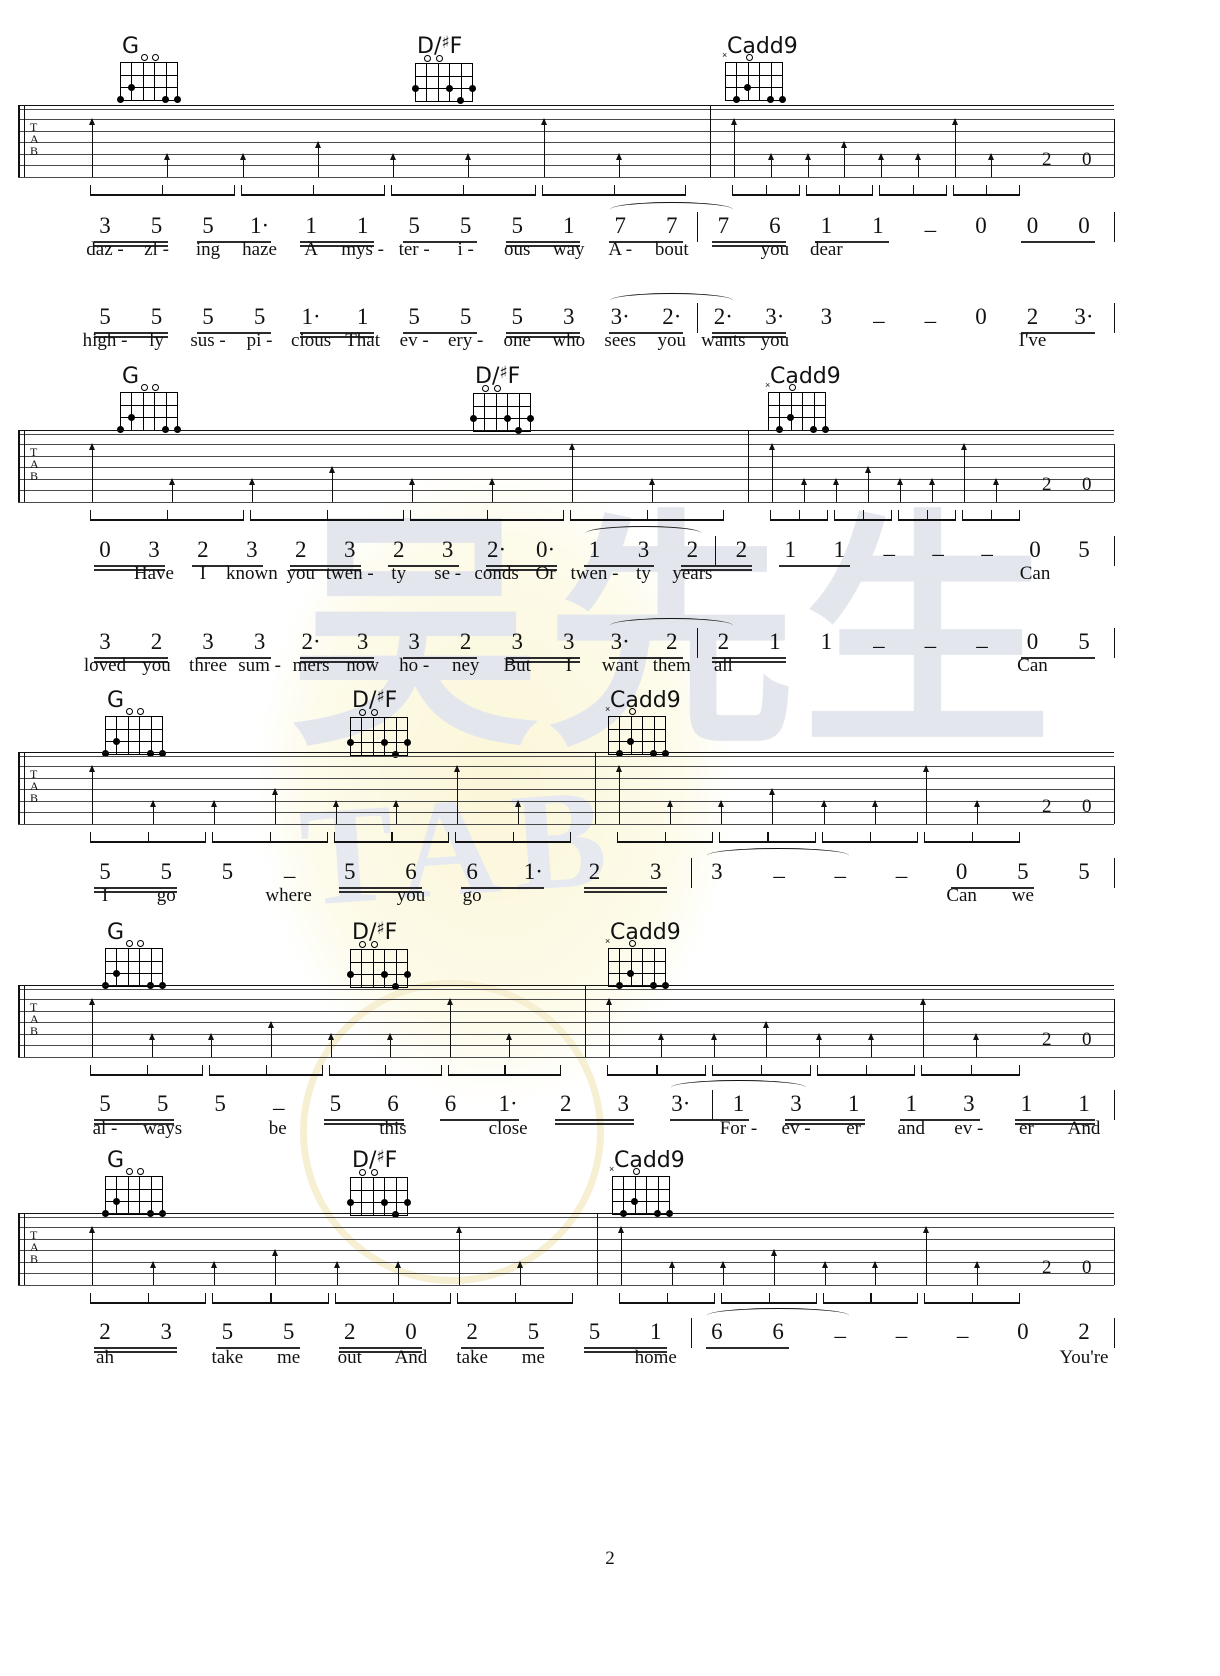 This screenshot has width=1220, height=1676. I want to click on lyric-syllable: we, so click(1022, 895).